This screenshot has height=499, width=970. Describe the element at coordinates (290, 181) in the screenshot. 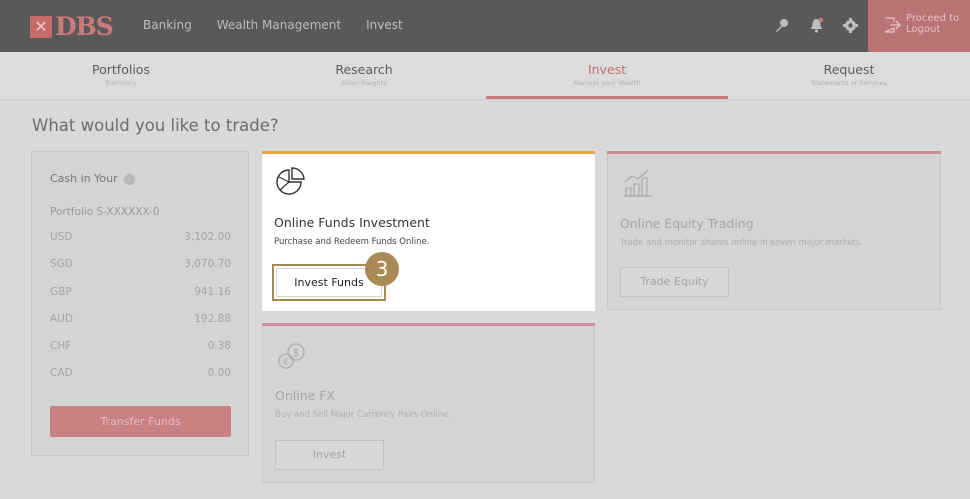

I see `pie-chart-icon` at that location.